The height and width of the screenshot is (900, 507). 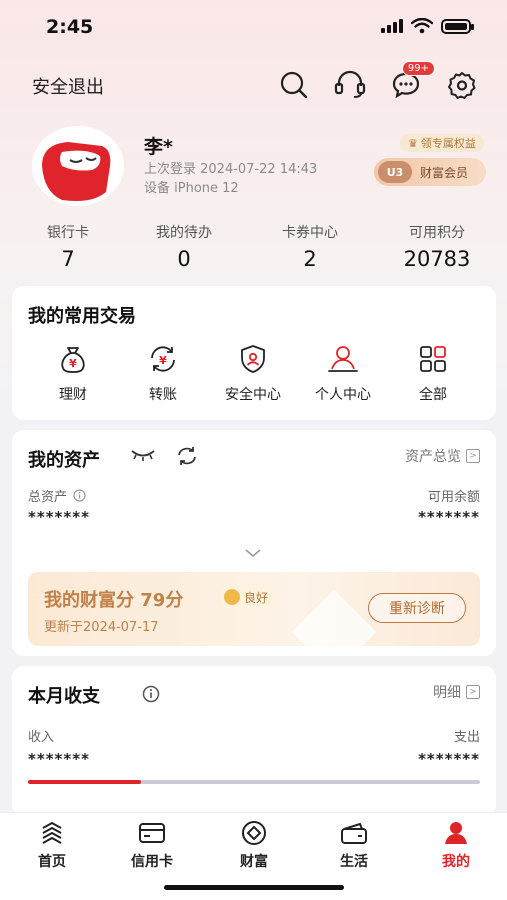 What do you see at coordinates (253, 395) in the screenshot?
I see `quick-item-label: 安全中心` at bounding box center [253, 395].